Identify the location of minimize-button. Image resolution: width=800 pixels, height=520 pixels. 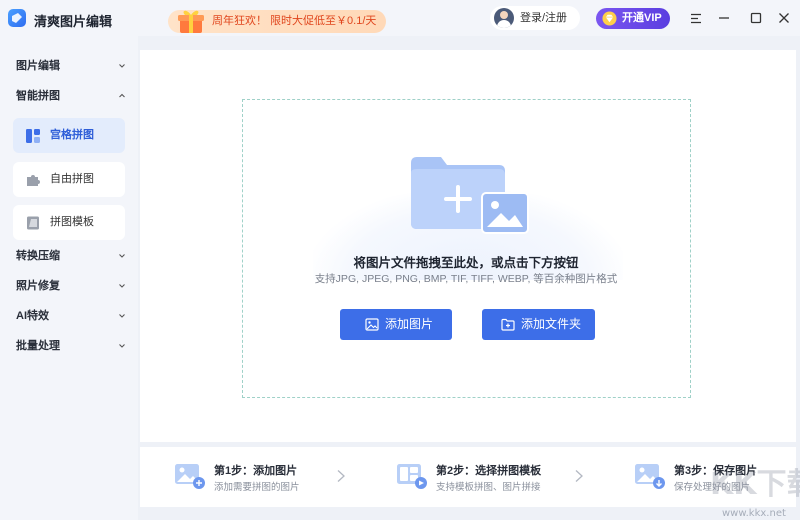
(724, 18).